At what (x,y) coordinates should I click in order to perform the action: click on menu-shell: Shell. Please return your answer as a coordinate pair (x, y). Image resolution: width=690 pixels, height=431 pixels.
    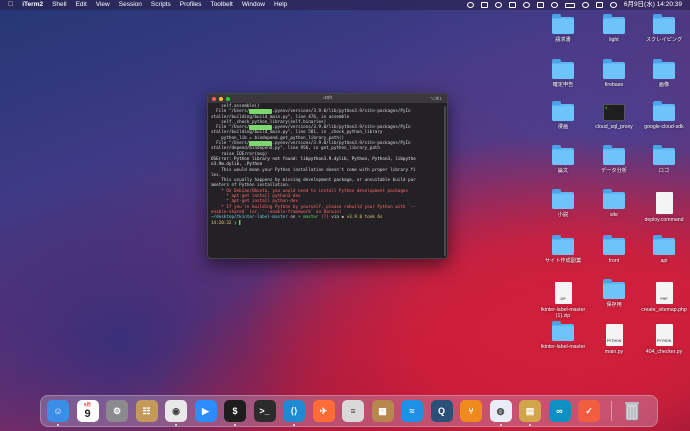
    Looking at the image, I should click on (59, 5).